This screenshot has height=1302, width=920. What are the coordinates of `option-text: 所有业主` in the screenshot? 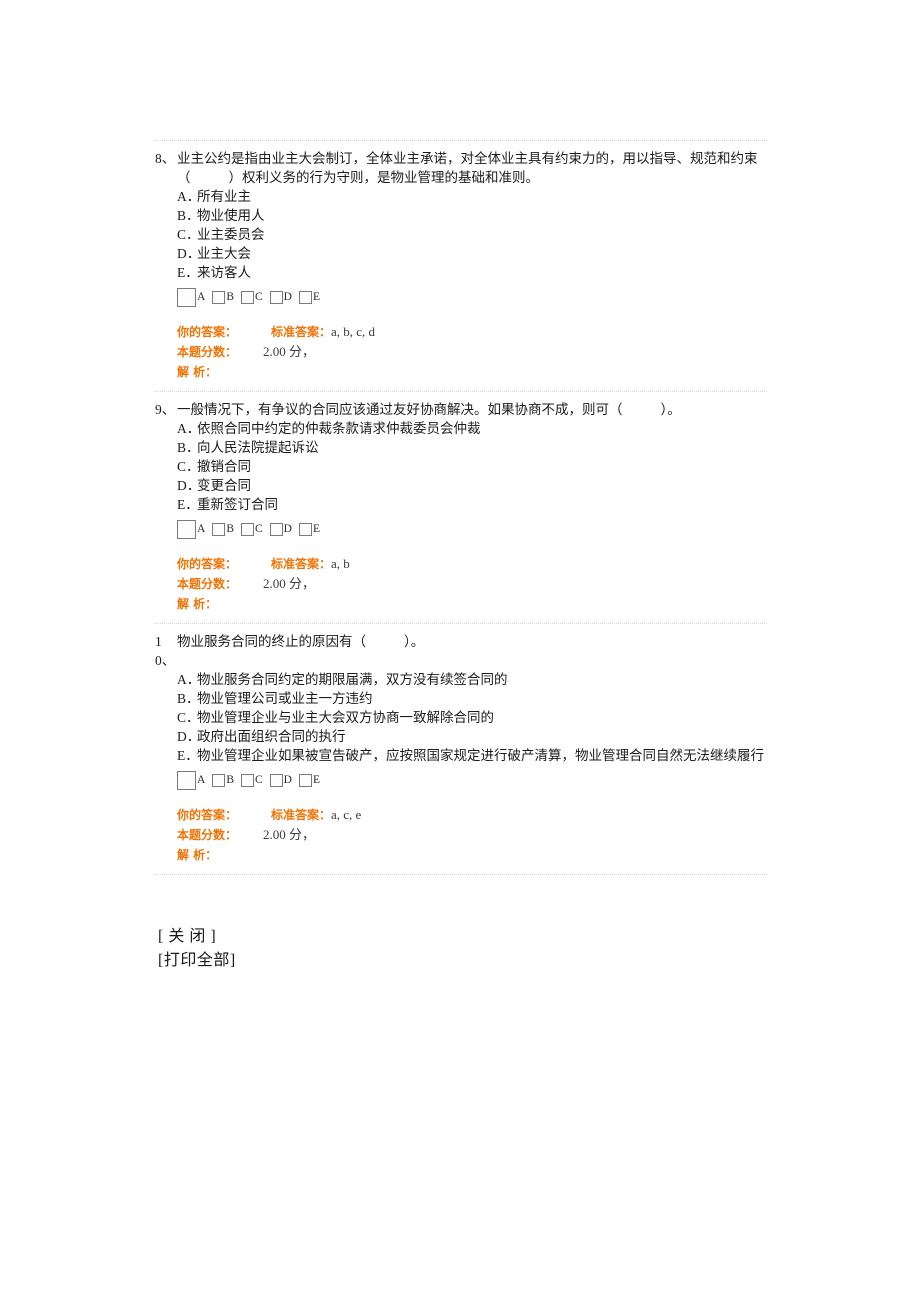 It's located at (224, 196).